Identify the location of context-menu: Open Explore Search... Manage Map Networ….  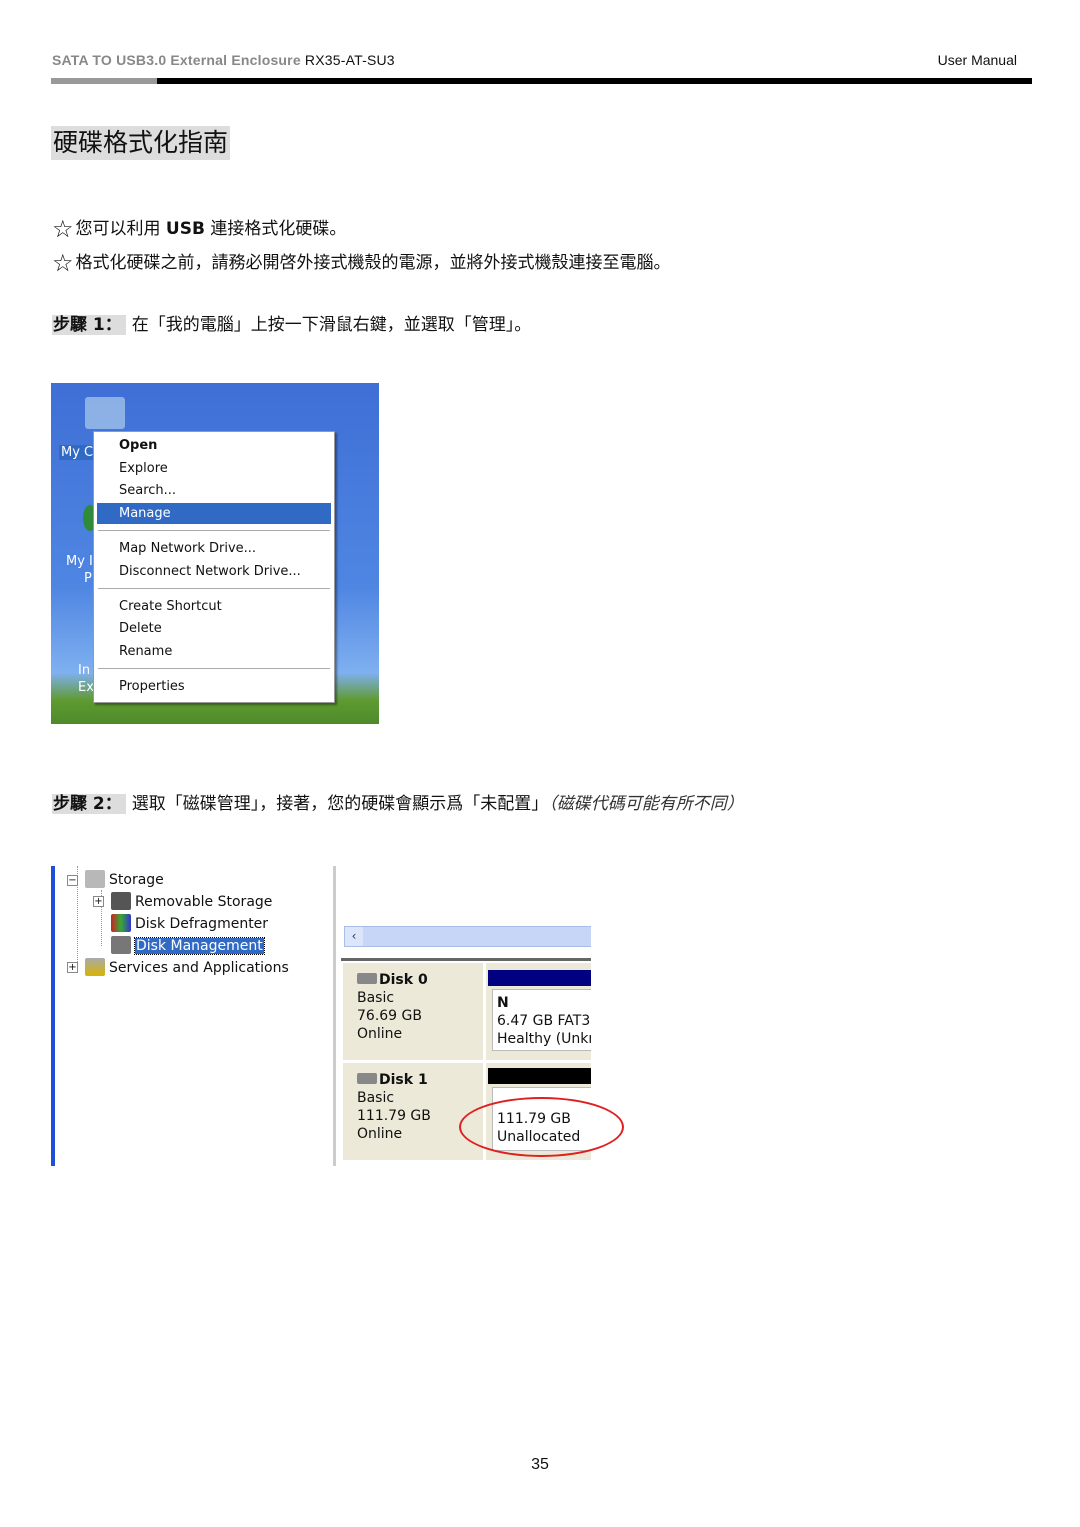
(214, 567).